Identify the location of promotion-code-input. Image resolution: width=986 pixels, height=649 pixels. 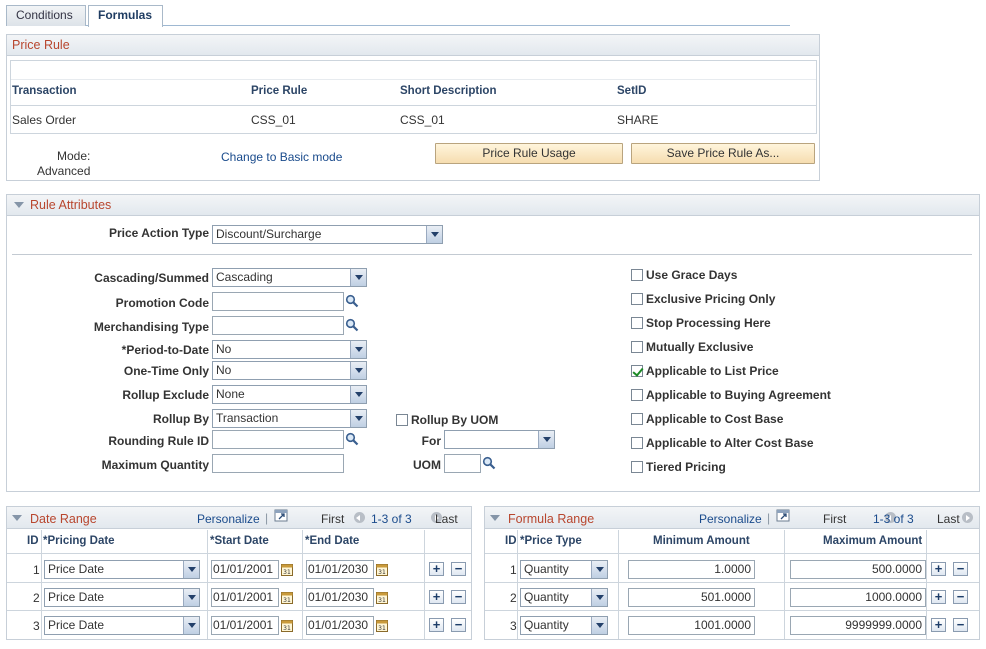
(278, 301).